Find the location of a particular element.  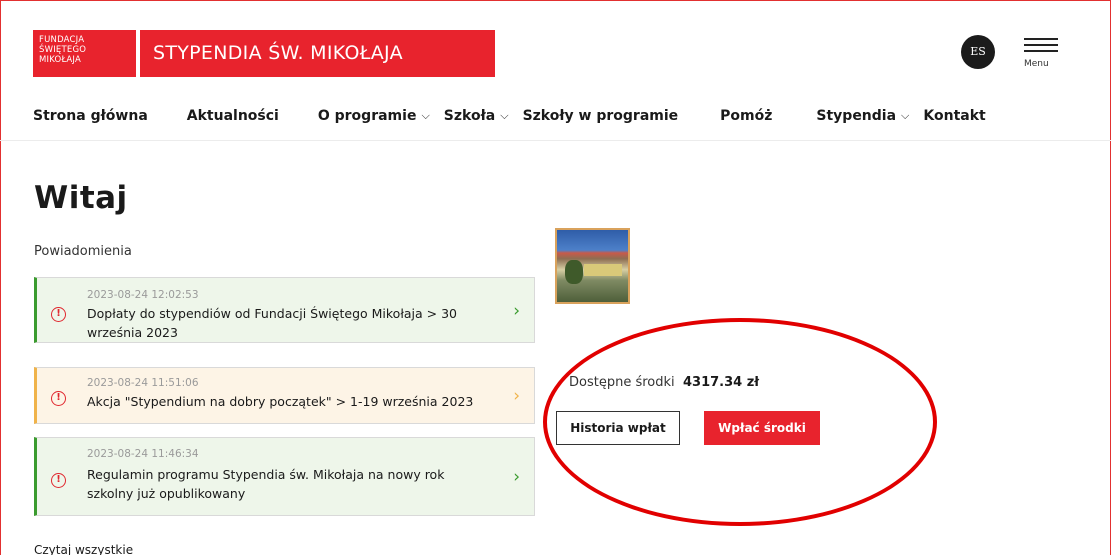

nav-divider is located at coordinates (555, 140).